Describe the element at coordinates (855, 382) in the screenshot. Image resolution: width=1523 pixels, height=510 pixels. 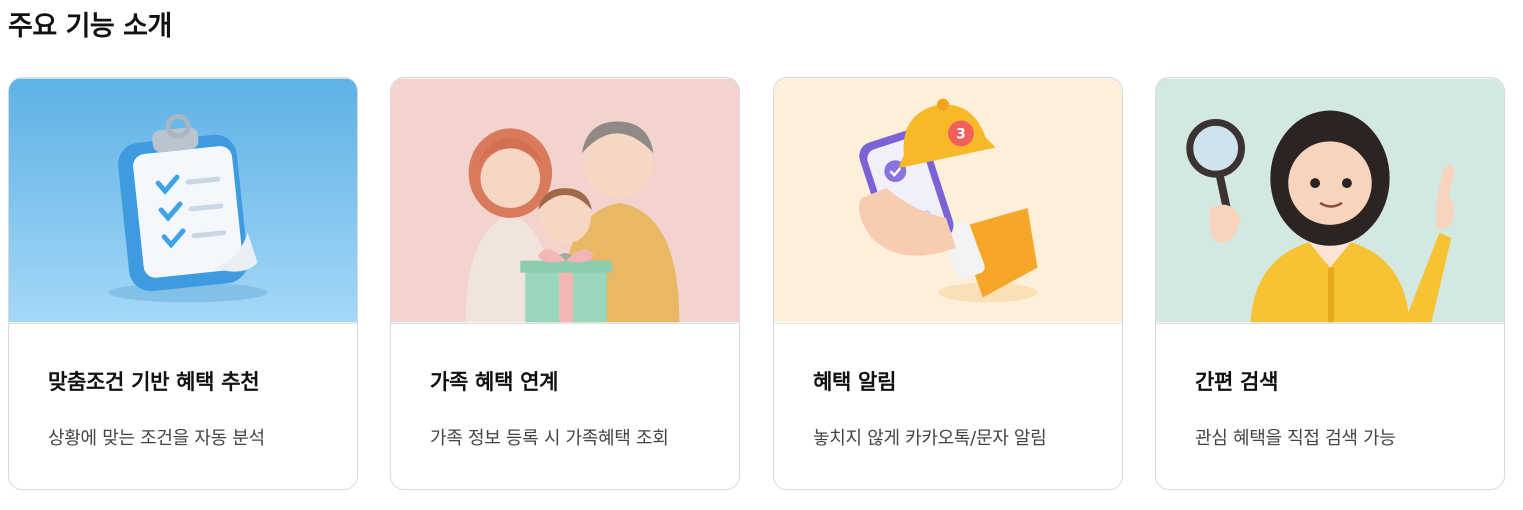
I see `card-title: 혜택 알림` at that location.